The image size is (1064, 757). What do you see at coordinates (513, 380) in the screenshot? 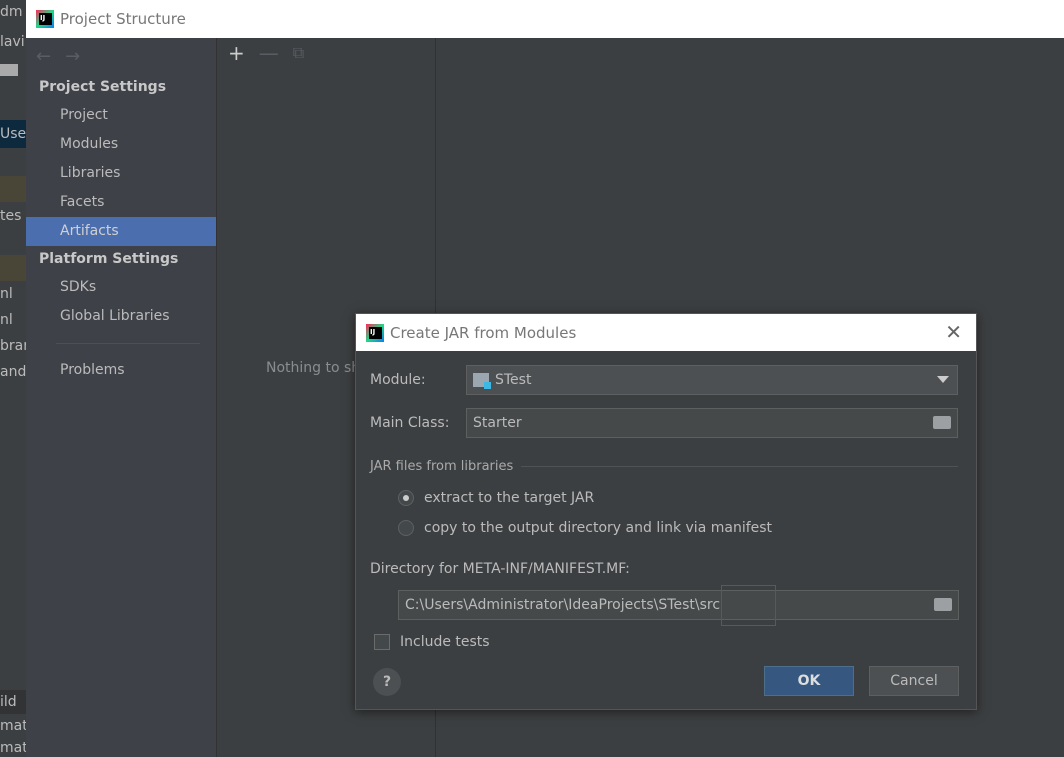
I see `module-value: STest` at bounding box center [513, 380].